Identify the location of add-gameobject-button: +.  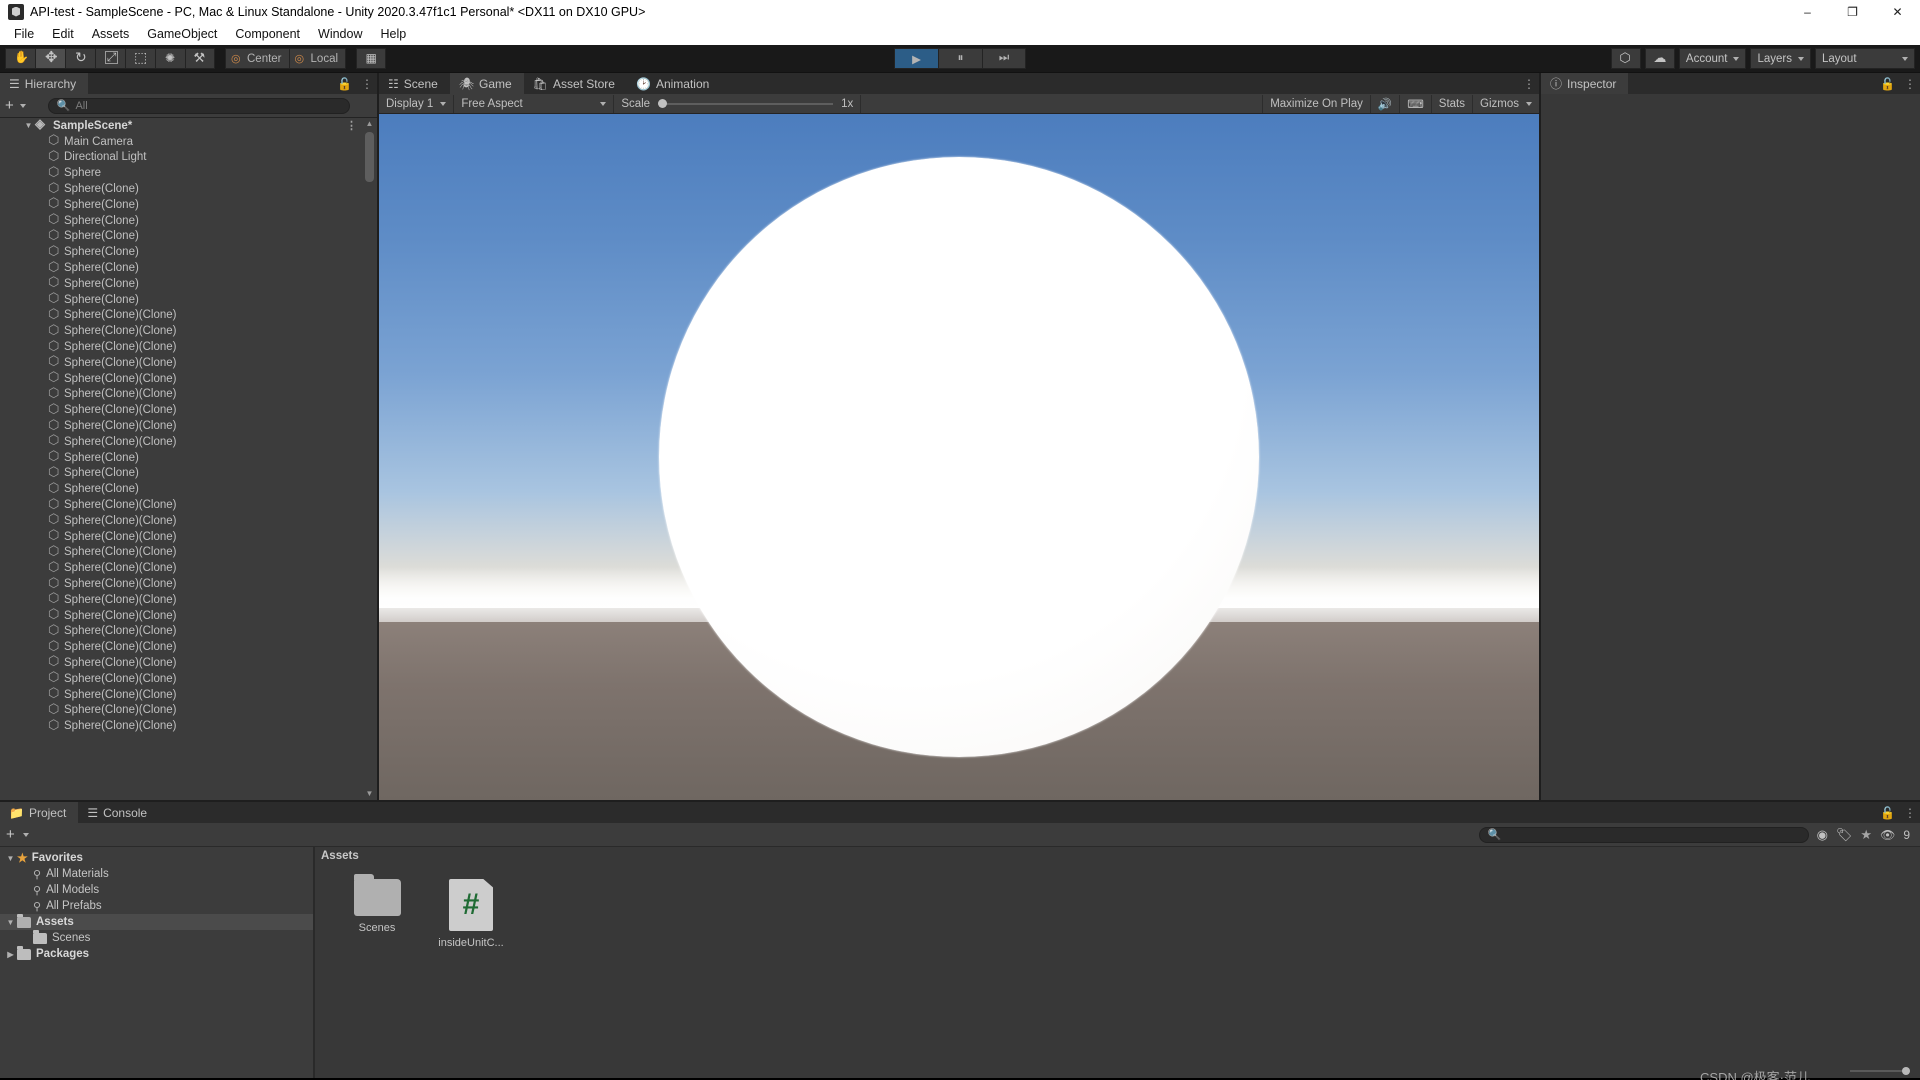
(9, 105).